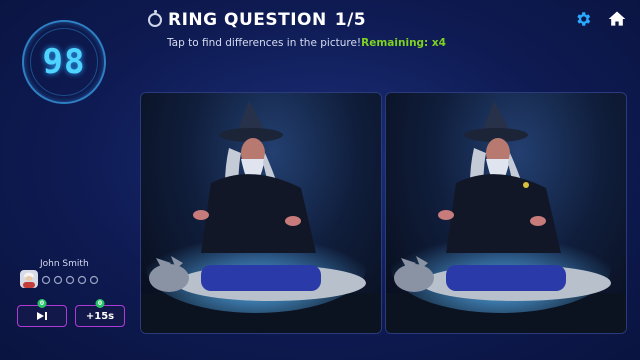 The width and height of the screenshot is (640, 360). What do you see at coordinates (64, 264) in the screenshot?
I see `player-name: John Smith` at bounding box center [64, 264].